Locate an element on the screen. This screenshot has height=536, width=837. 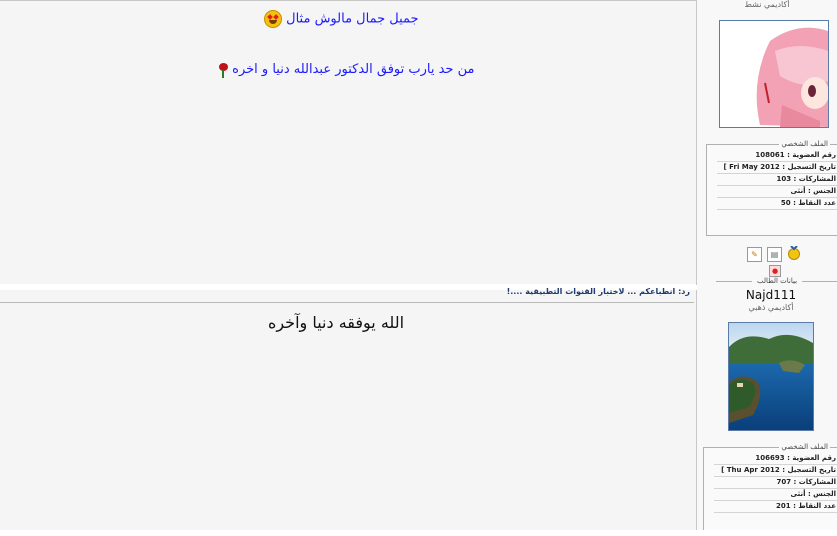
anime-avatar-image is located at coordinates (774, 74).